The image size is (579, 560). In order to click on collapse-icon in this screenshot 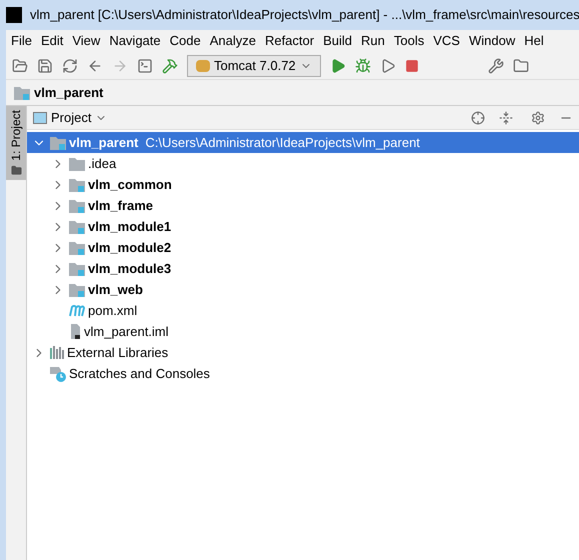, I will do `click(506, 117)`.